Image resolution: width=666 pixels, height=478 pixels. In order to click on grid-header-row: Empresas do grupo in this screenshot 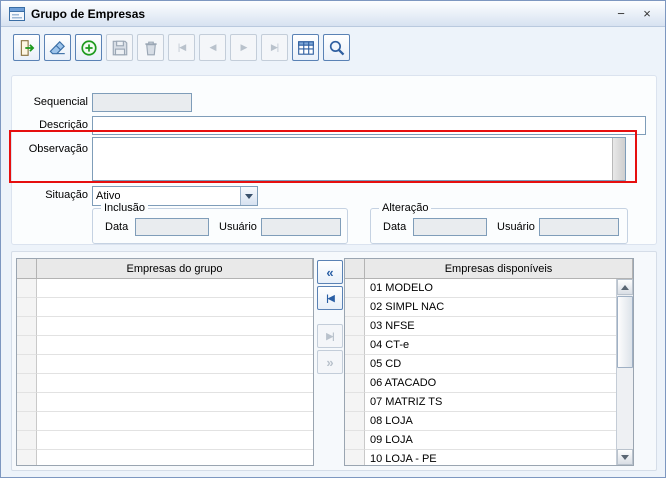, I will do `click(165, 269)`.